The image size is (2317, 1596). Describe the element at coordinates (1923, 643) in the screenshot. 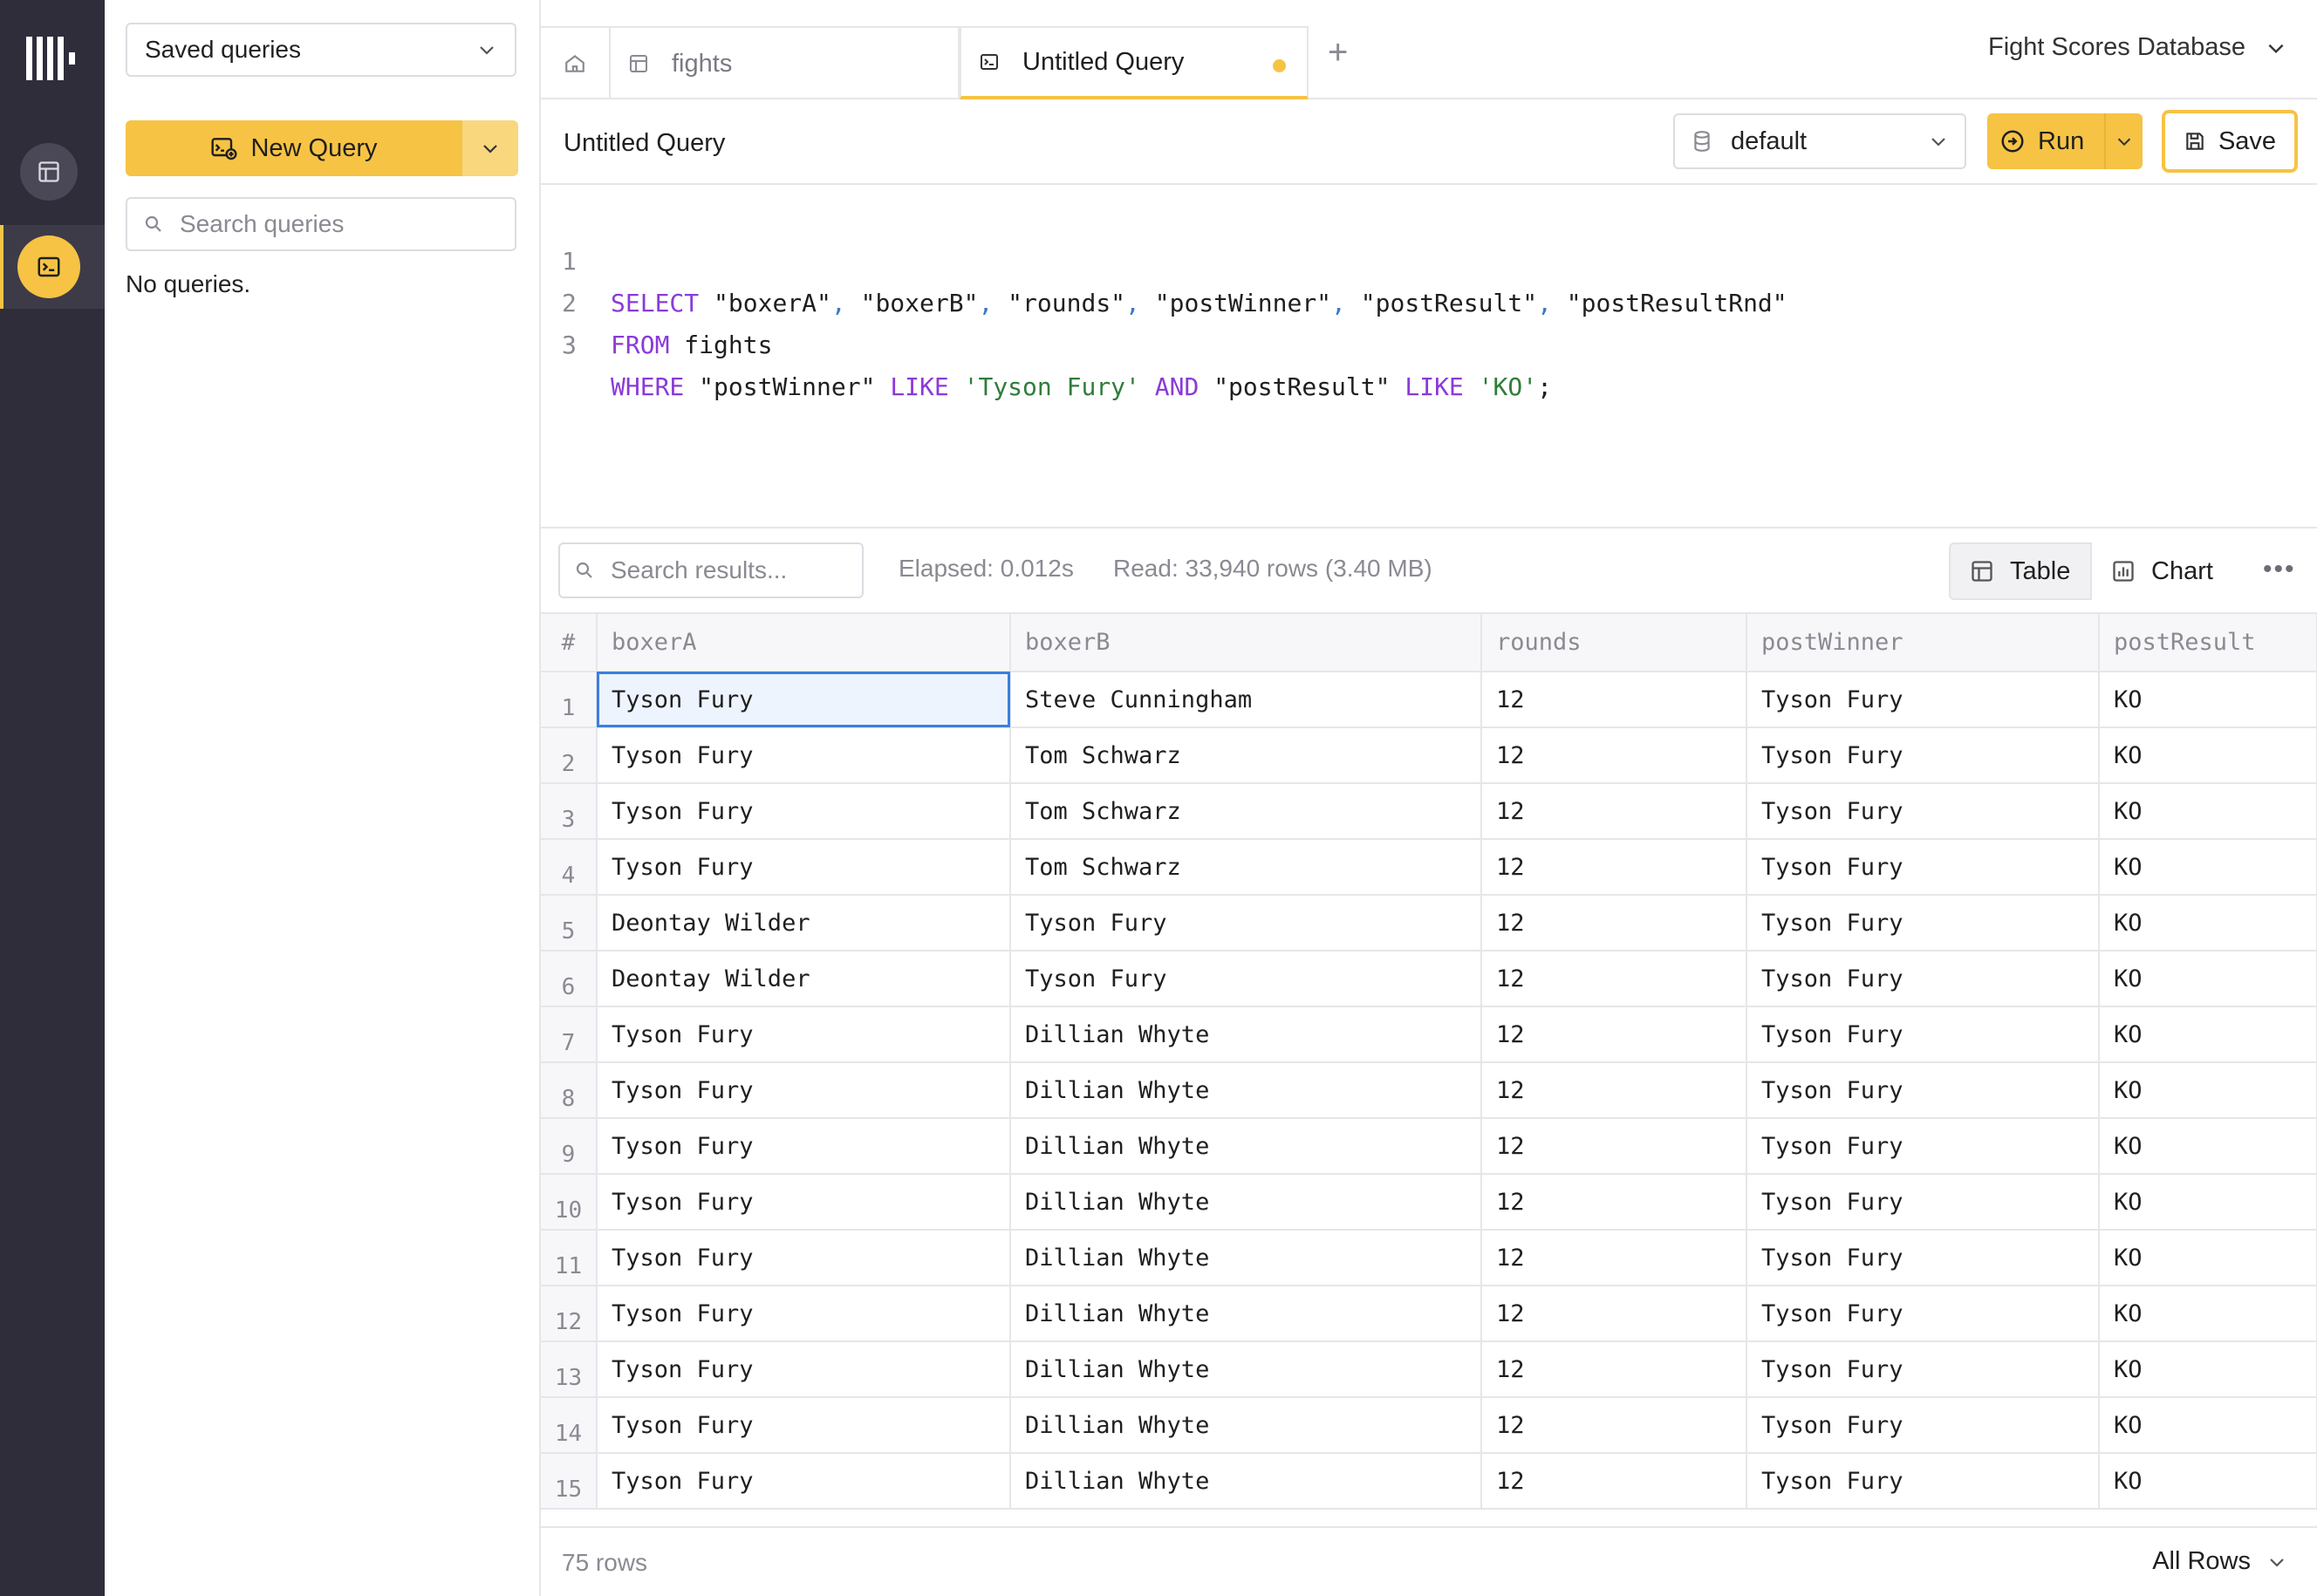

I see `column-header: postWinner` at that location.